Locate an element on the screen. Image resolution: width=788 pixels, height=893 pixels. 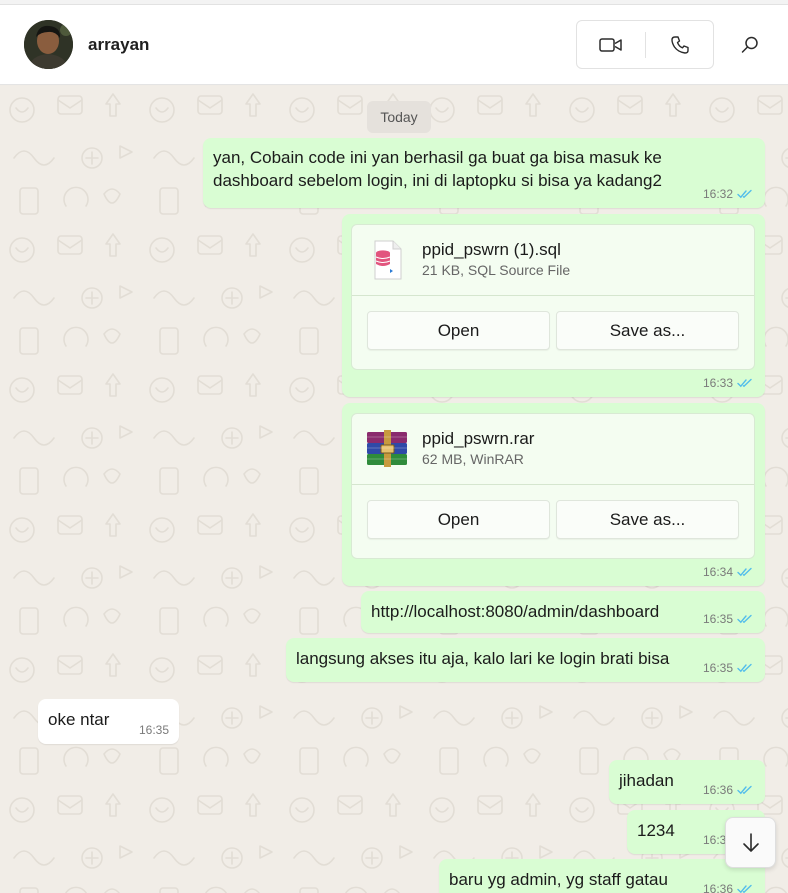
incoming-message: oke ntar 16:35 is located at coordinates (108, 721).